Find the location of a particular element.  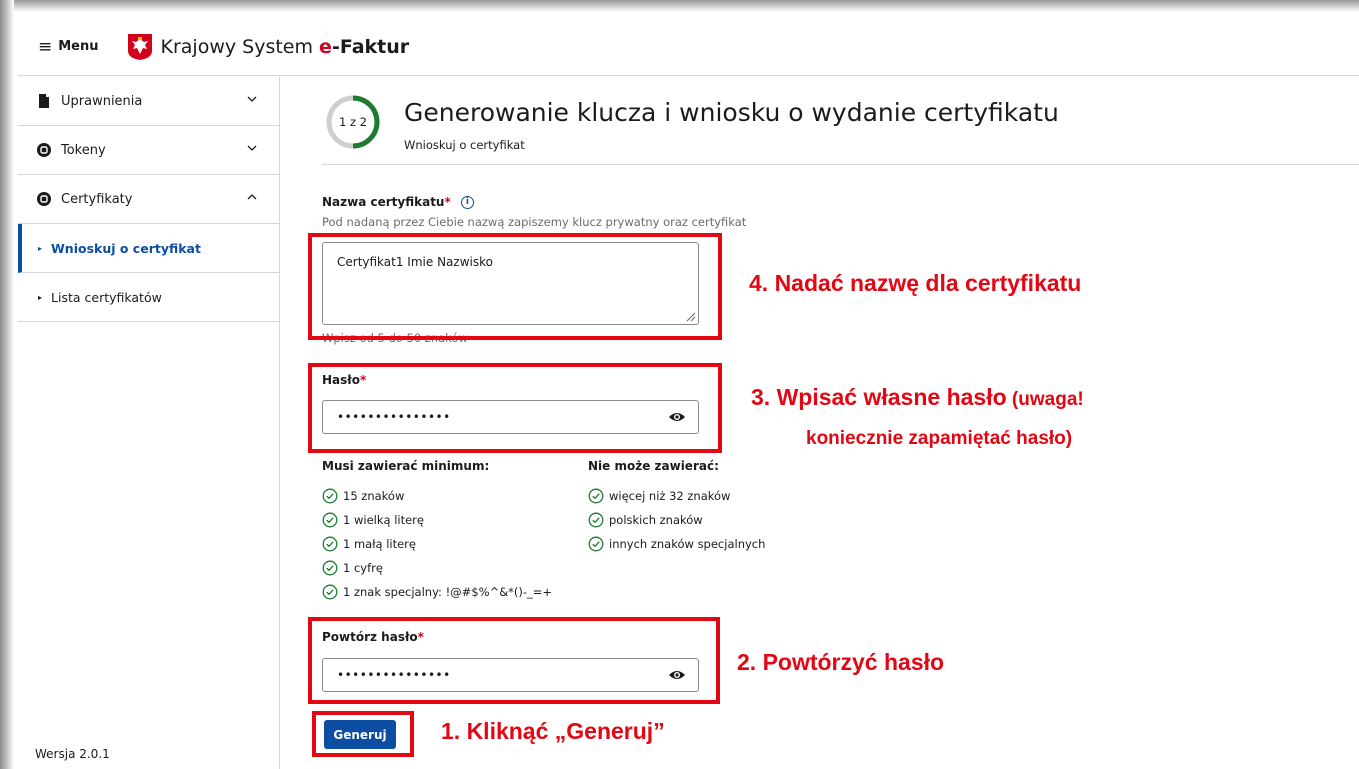

rule-item: innych znaków specjalnych is located at coordinates (676, 544).